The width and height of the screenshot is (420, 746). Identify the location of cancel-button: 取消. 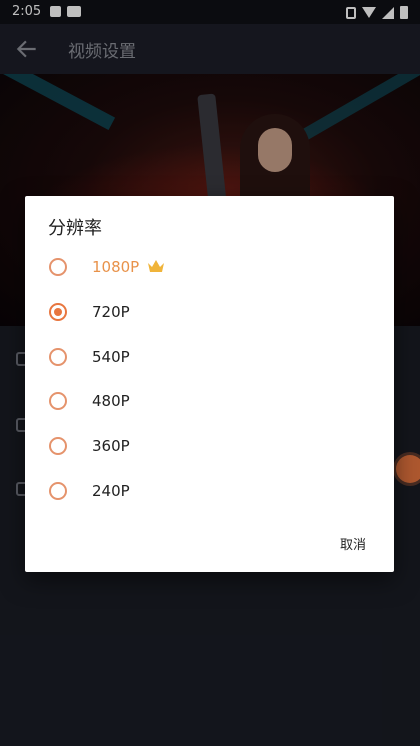
(353, 543).